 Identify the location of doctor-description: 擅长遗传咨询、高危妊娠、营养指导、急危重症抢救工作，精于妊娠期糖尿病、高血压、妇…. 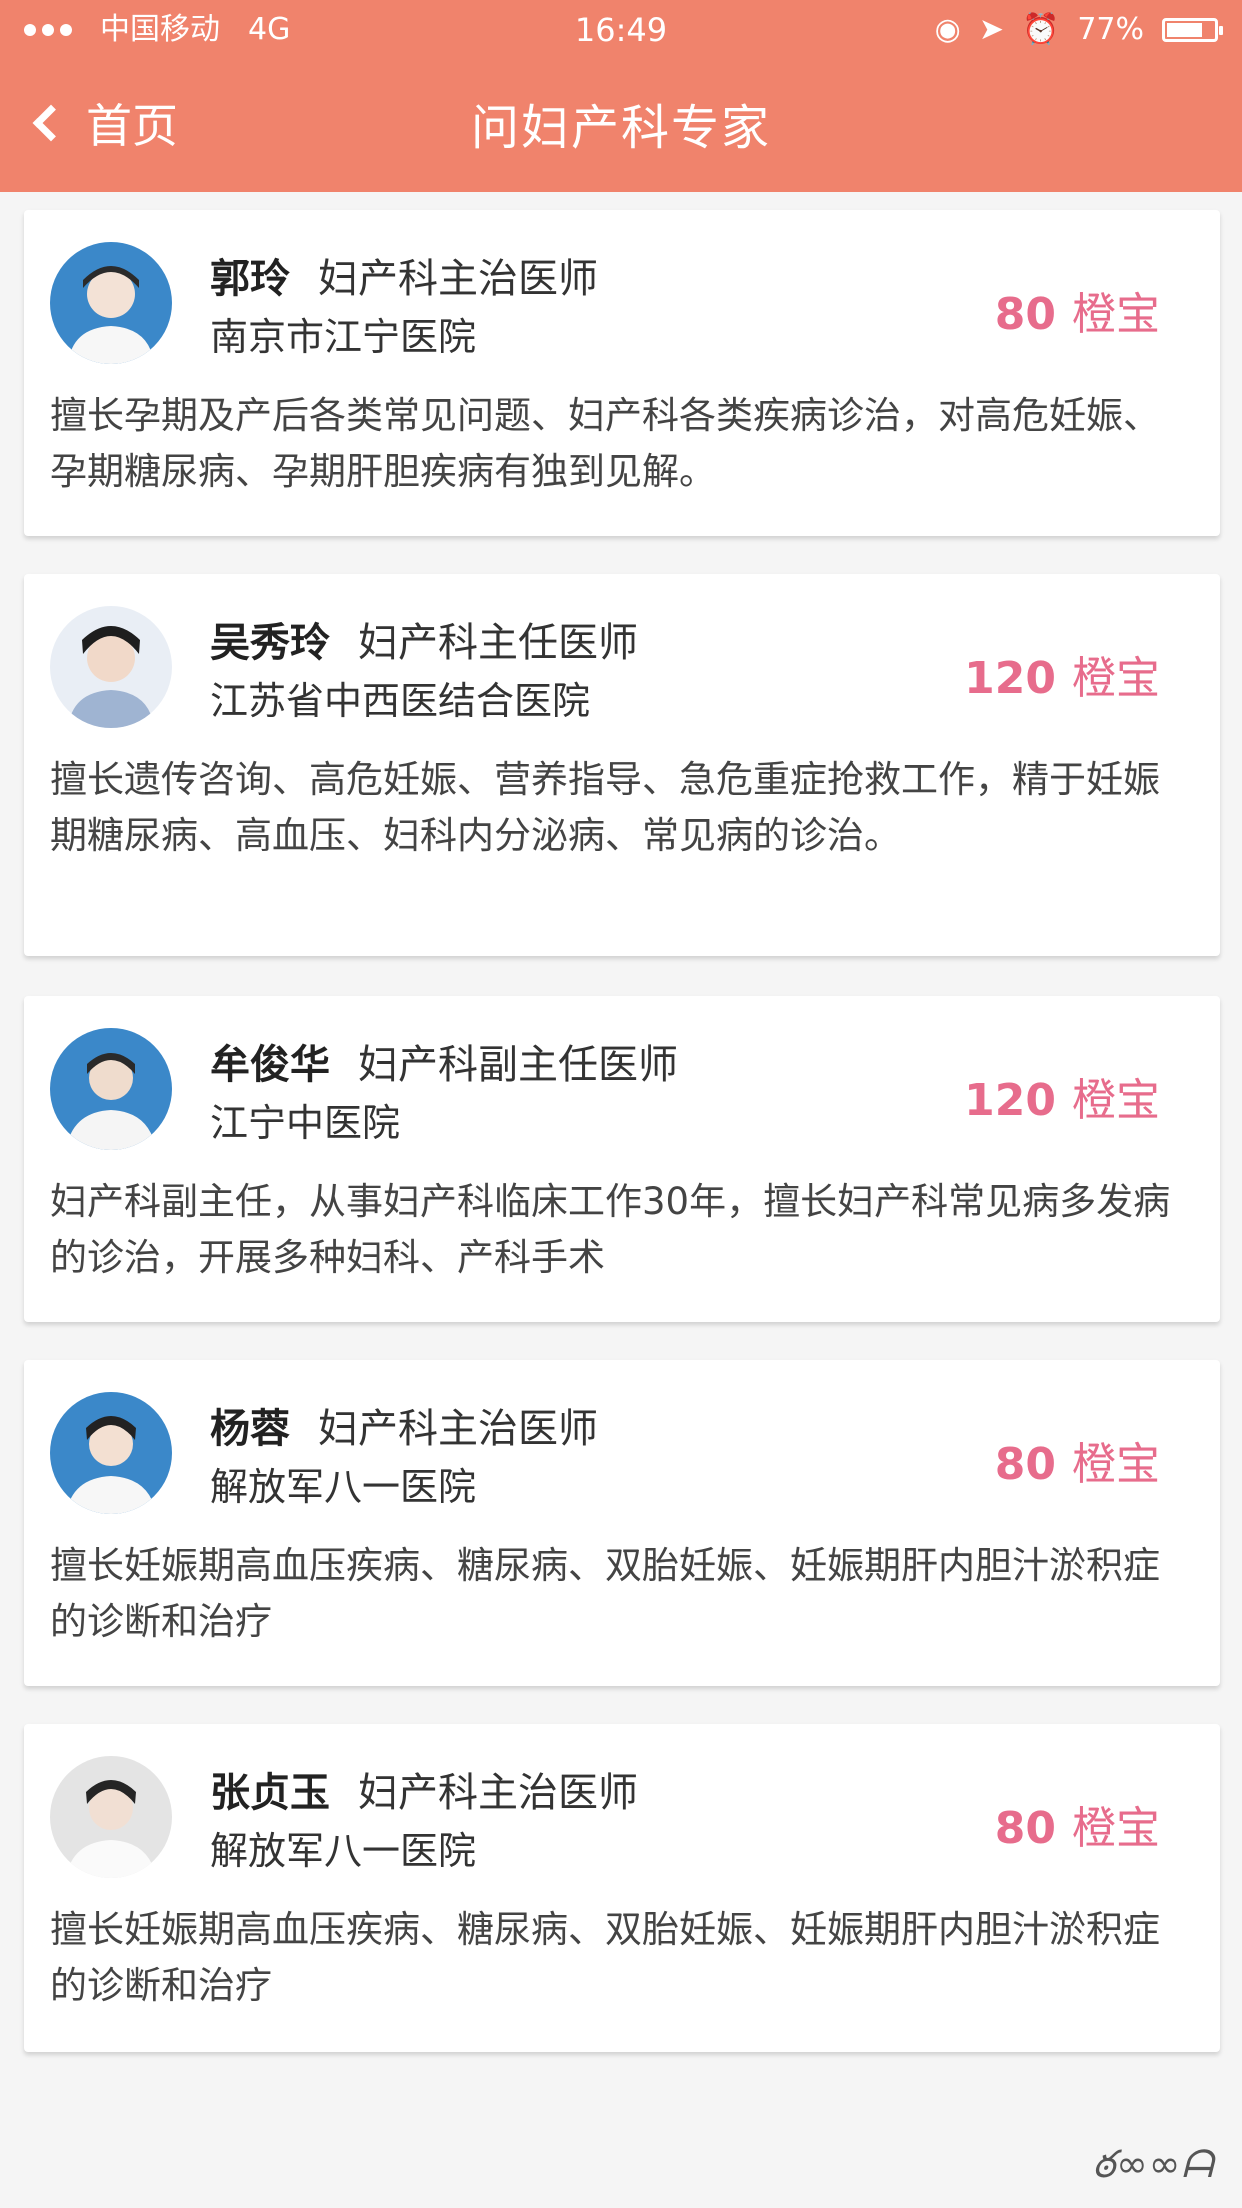
(605, 807).